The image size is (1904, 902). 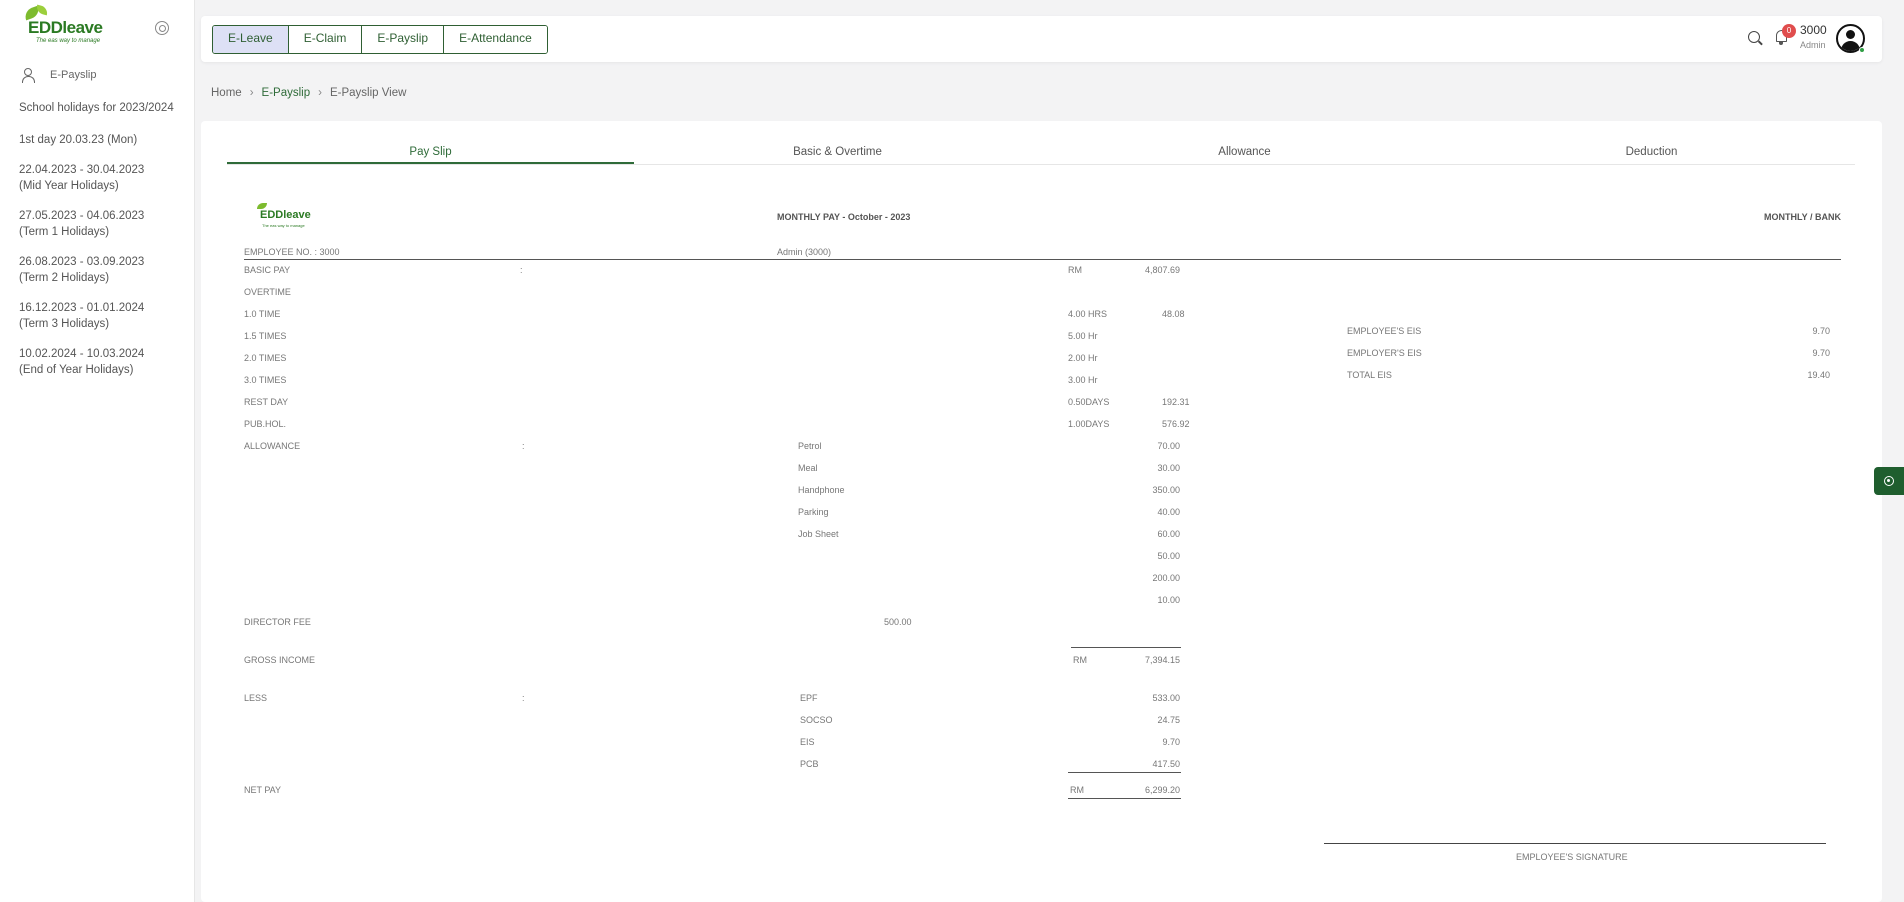 I want to click on overtime-row-label: REST DAY, so click(x=266, y=402).